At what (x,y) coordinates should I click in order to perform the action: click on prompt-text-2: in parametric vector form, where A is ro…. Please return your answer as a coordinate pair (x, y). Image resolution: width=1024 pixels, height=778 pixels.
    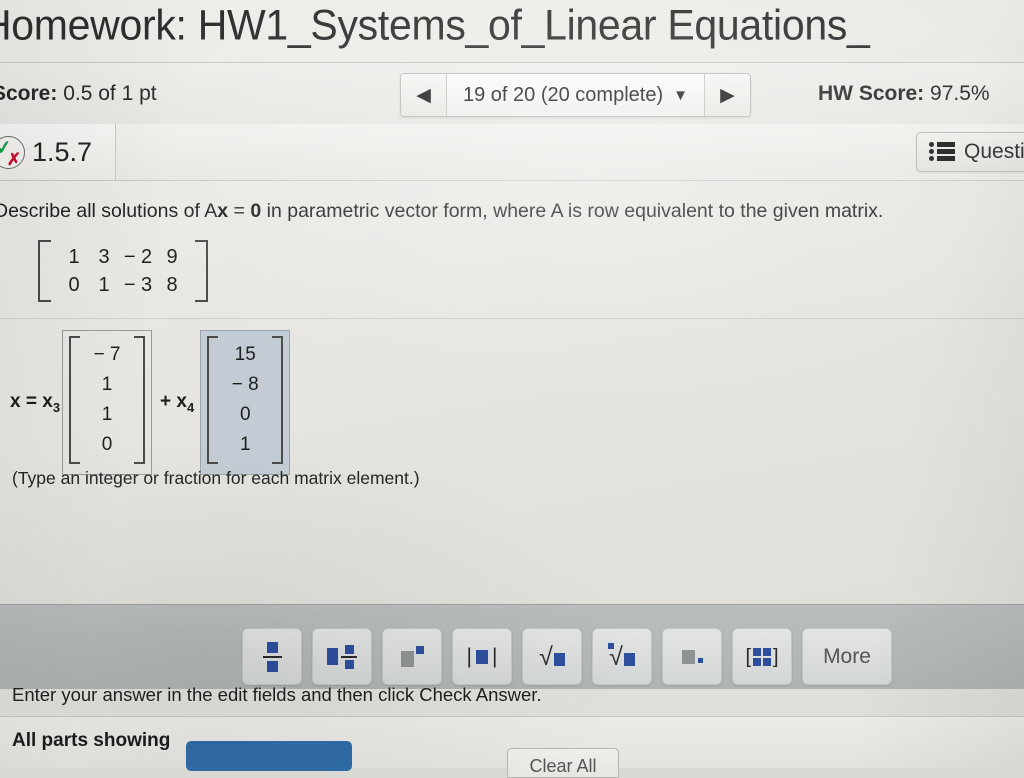
    Looking at the image, I should click on (572, 211).